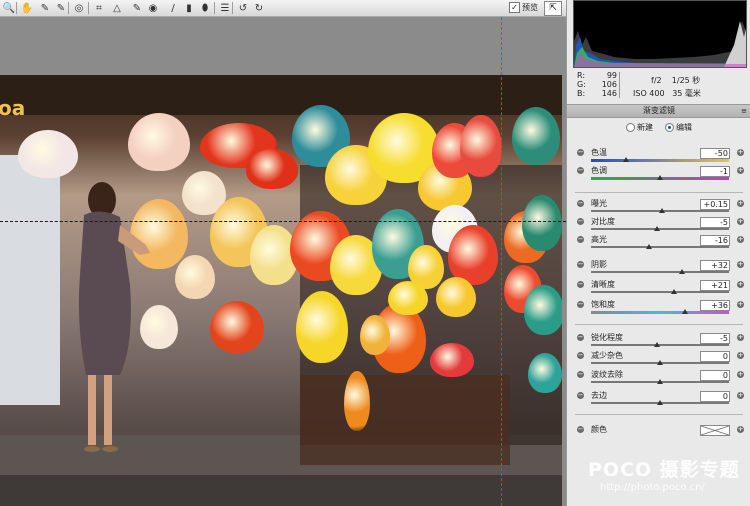  What do you see at coordinates (243, 8) in the screenshot?
I see `rotate-left-icon: ↺` at bounding box center [243, 8].